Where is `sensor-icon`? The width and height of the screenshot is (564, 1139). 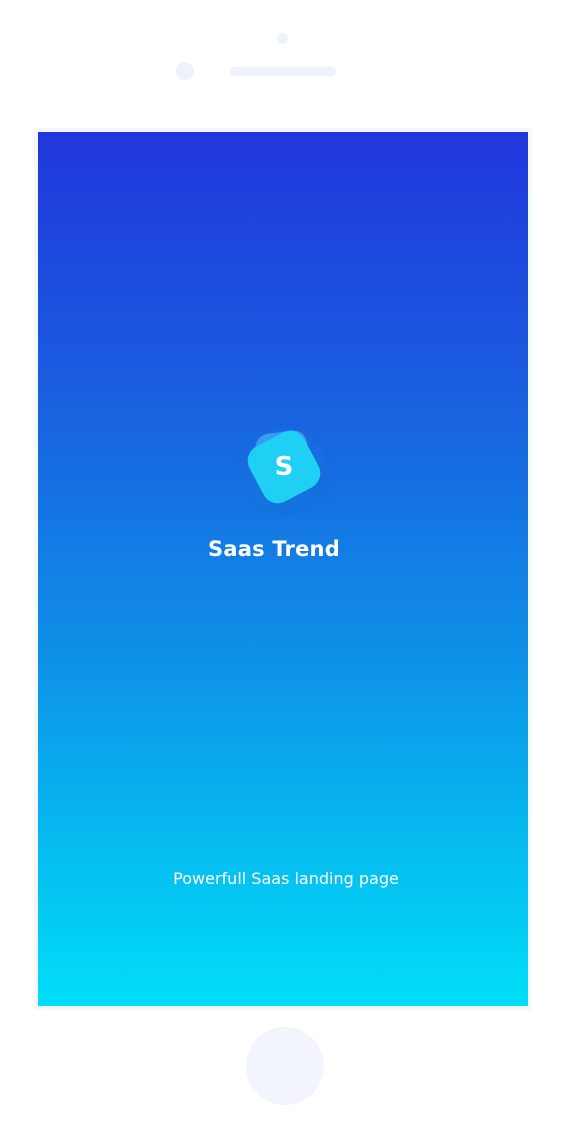 sensor-icon is located at coordinates (185, 71).